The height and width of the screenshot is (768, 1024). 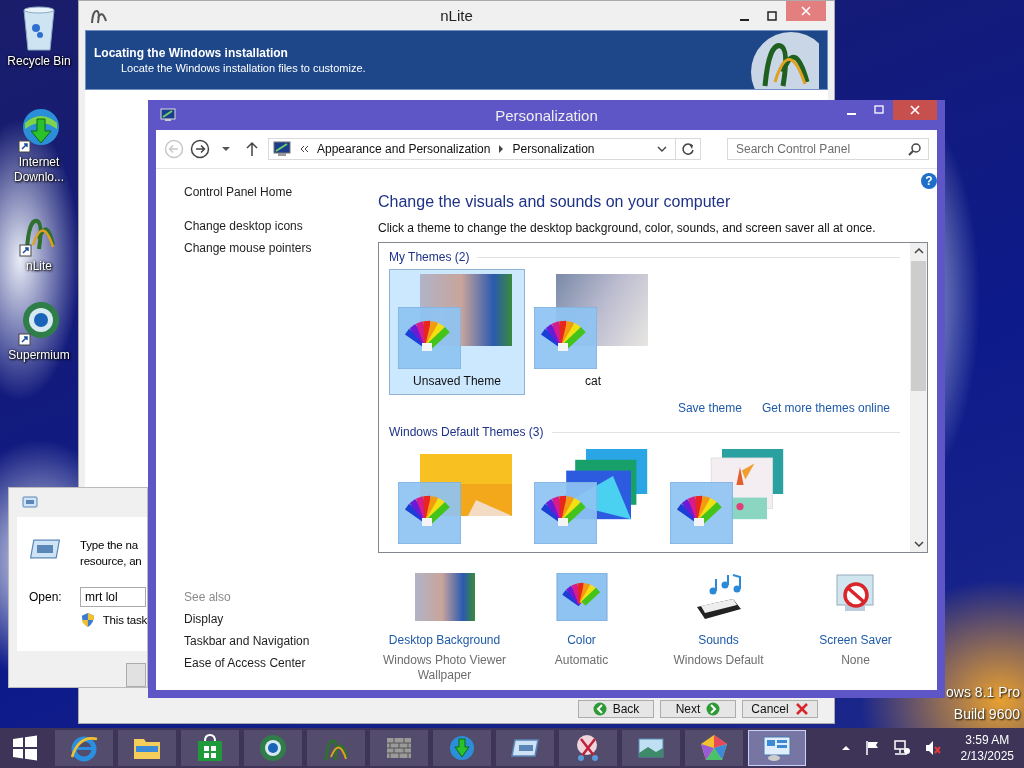 I want to click on close-button, so click(x=915, y=110).